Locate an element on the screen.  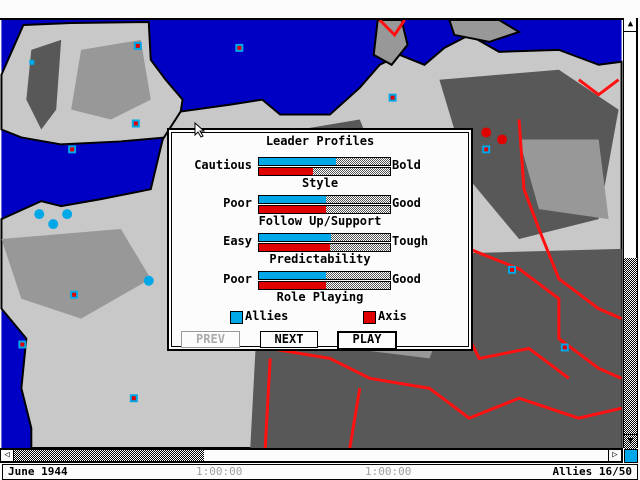
timer-2: 1:00:00 is located at coordinates (388, 471).